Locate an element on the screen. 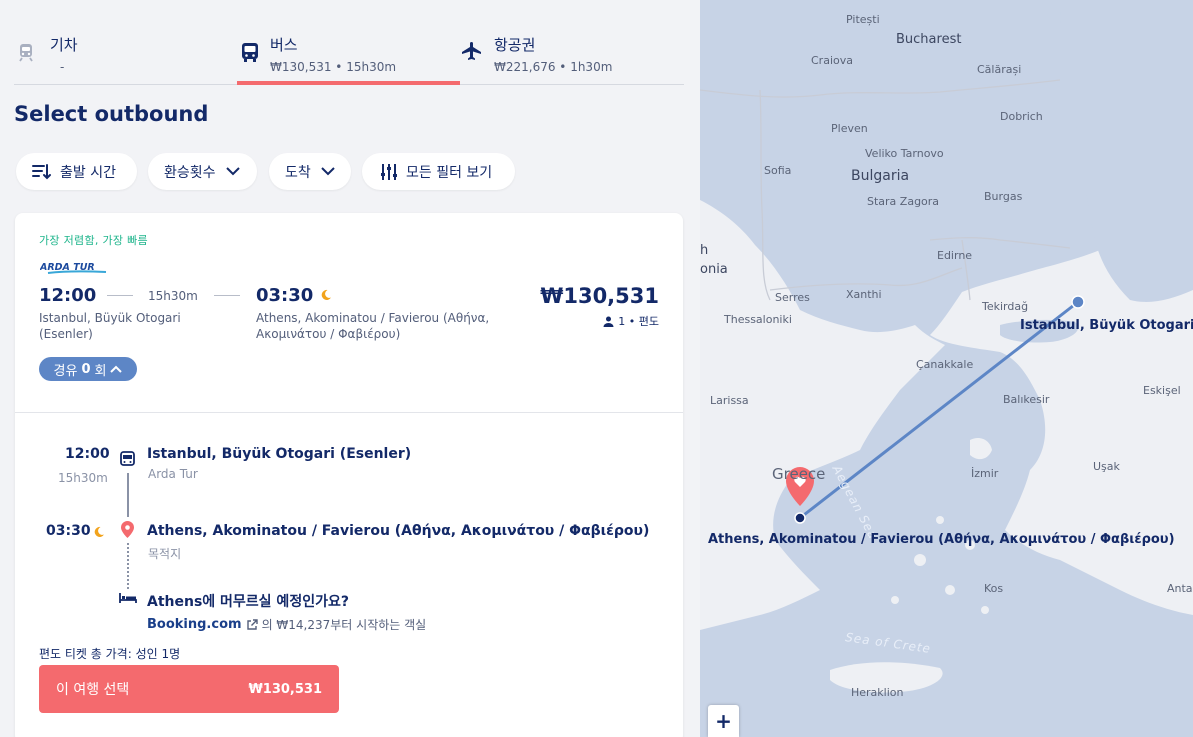  passenger-info: 1 • 편도 is located at coordinates (631, 321).